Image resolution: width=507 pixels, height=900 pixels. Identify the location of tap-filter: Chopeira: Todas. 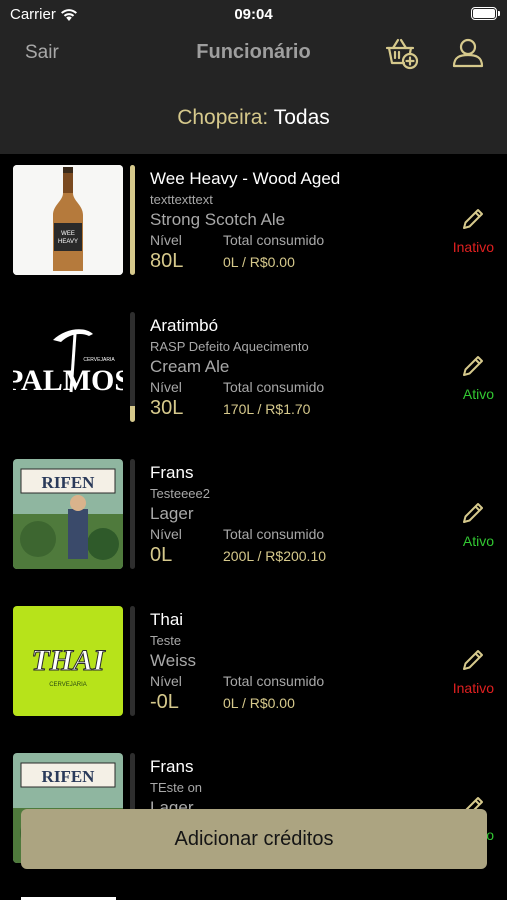
(253, 118).